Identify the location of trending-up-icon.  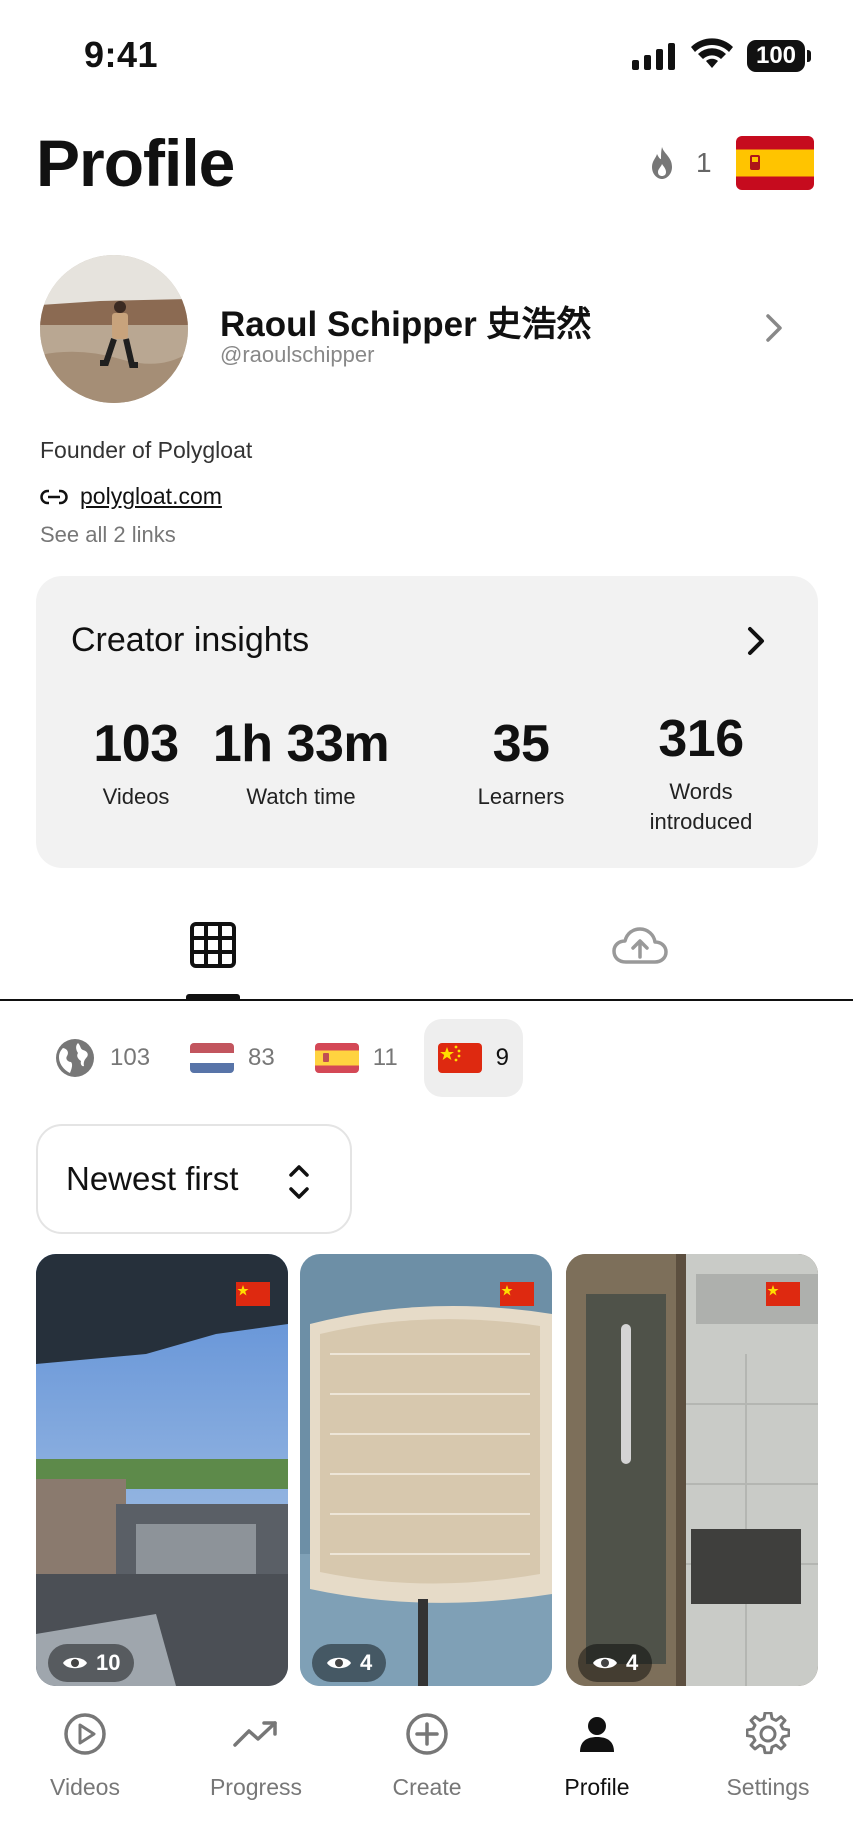
(255, 1734).